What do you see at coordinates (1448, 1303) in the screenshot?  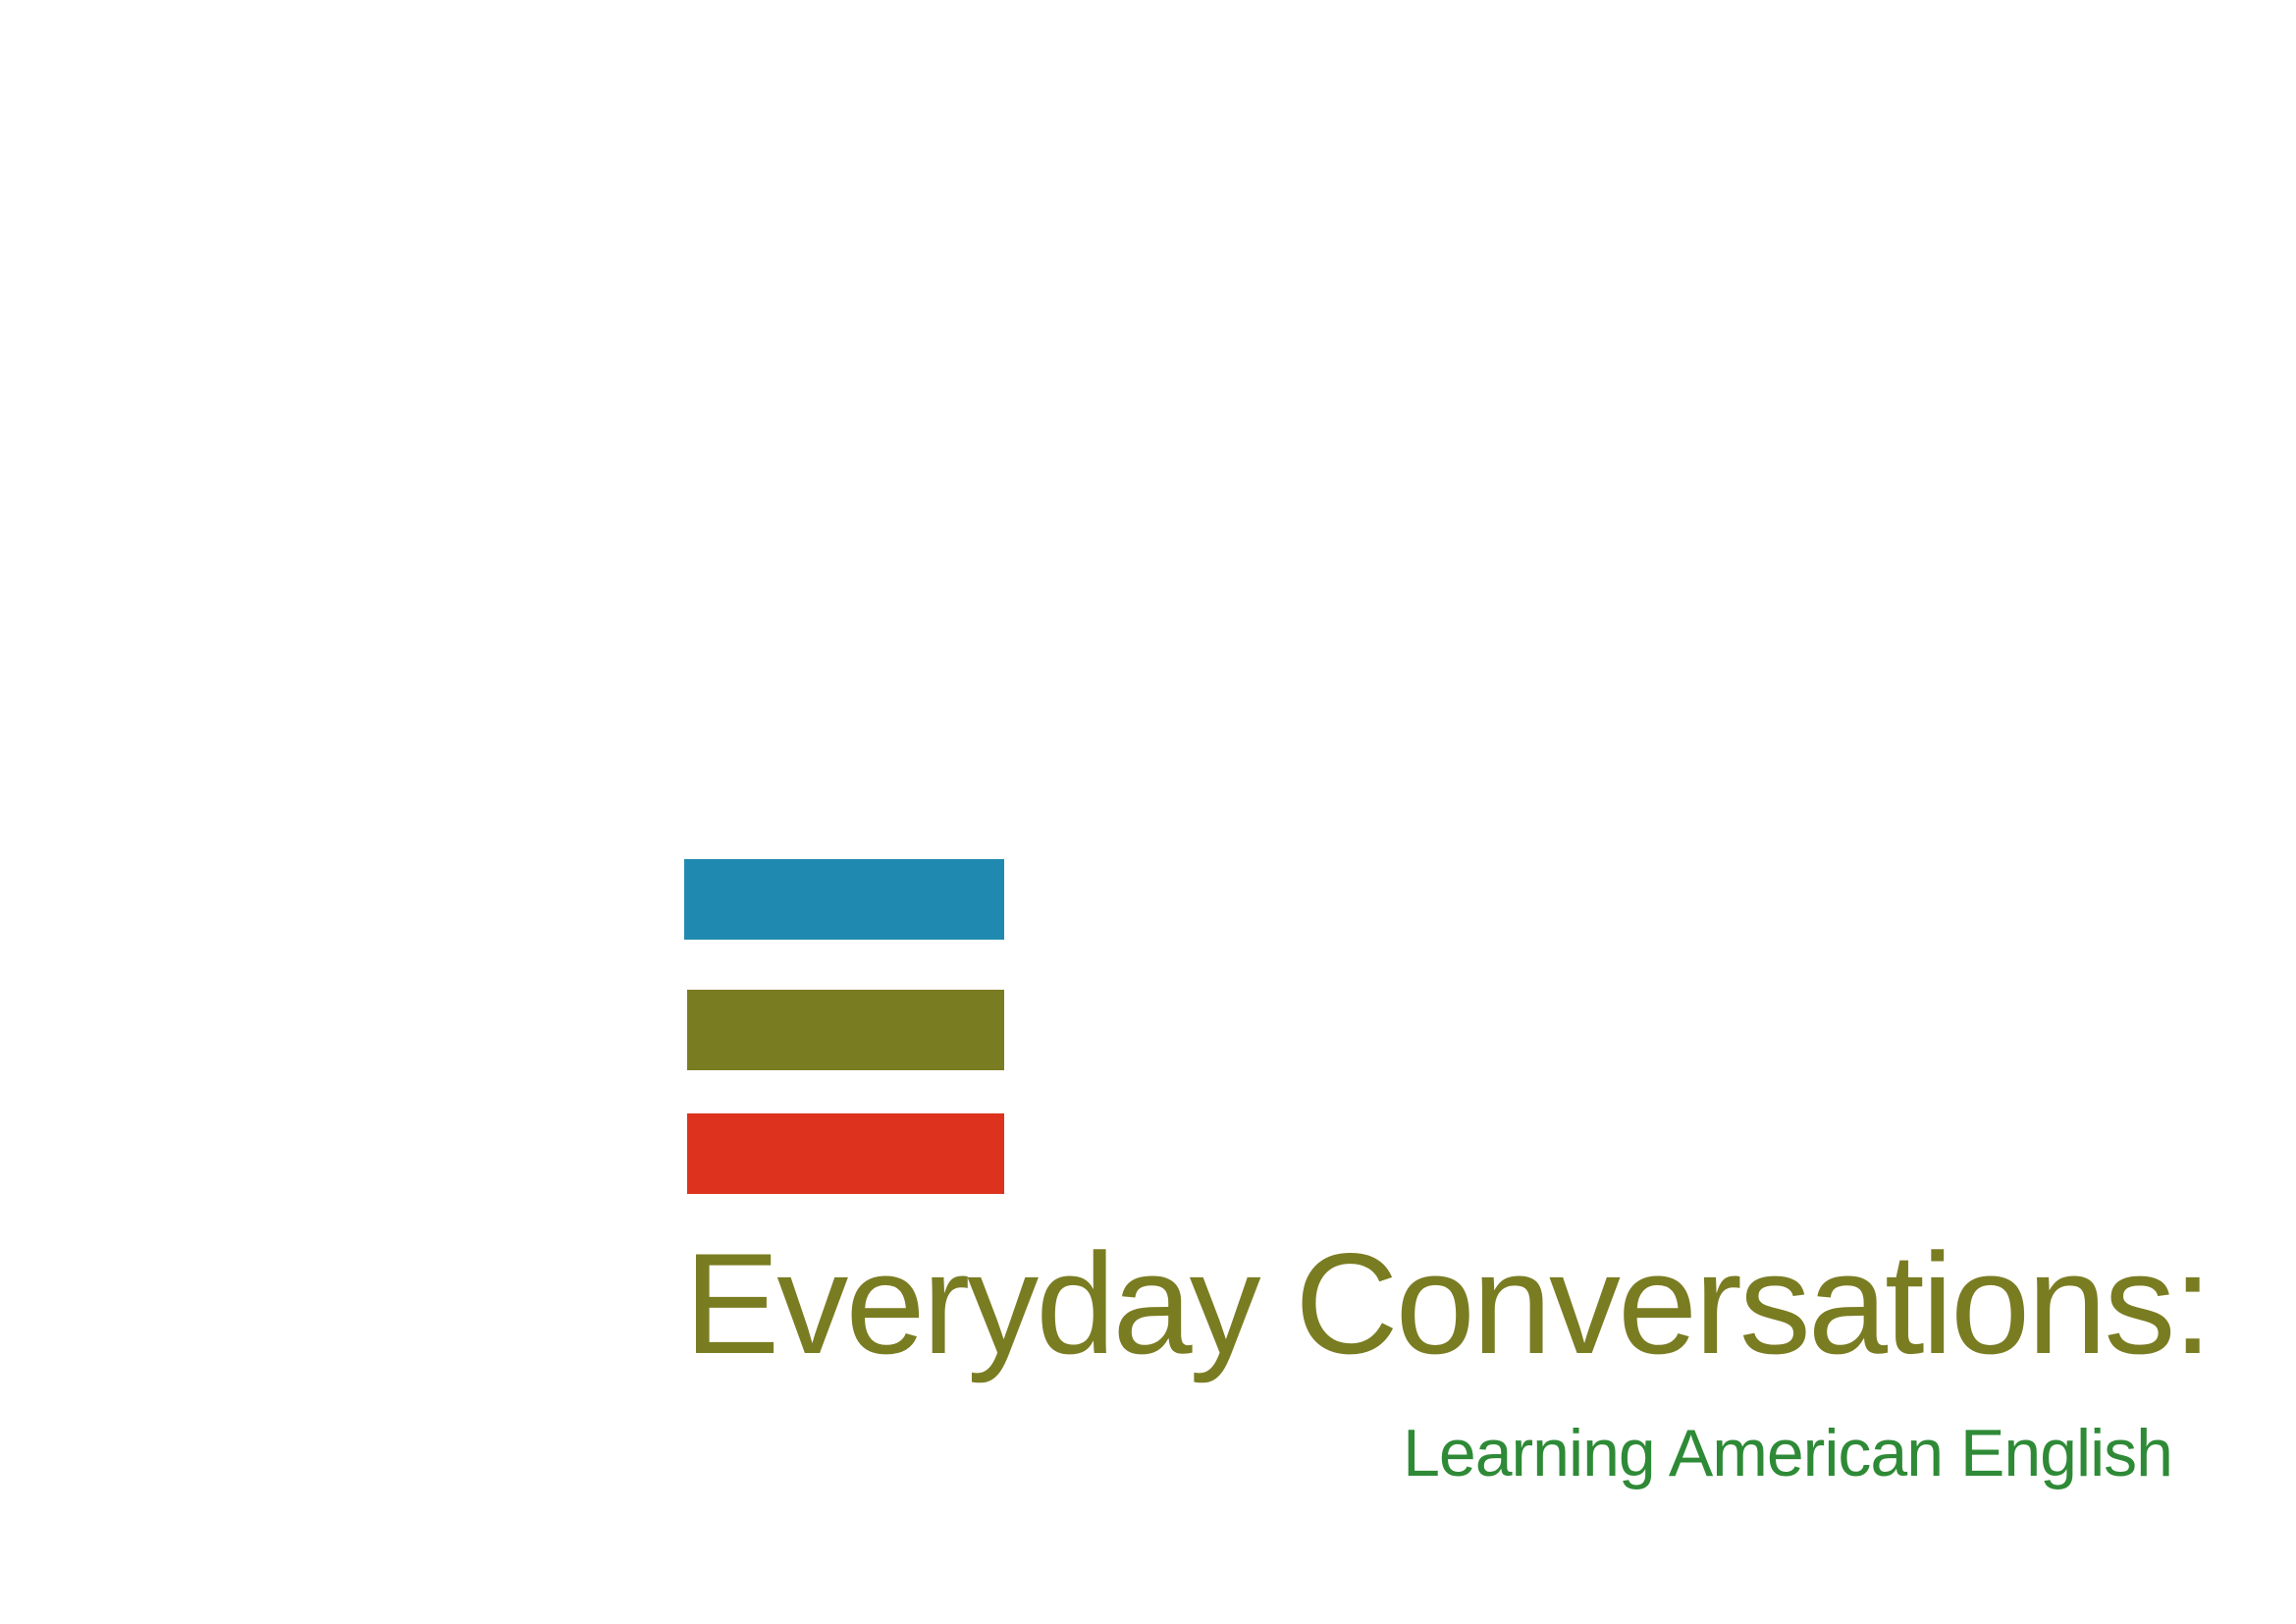 I see `cover-title: Everyday Conversations:` at bounding box center [1448, 1303].